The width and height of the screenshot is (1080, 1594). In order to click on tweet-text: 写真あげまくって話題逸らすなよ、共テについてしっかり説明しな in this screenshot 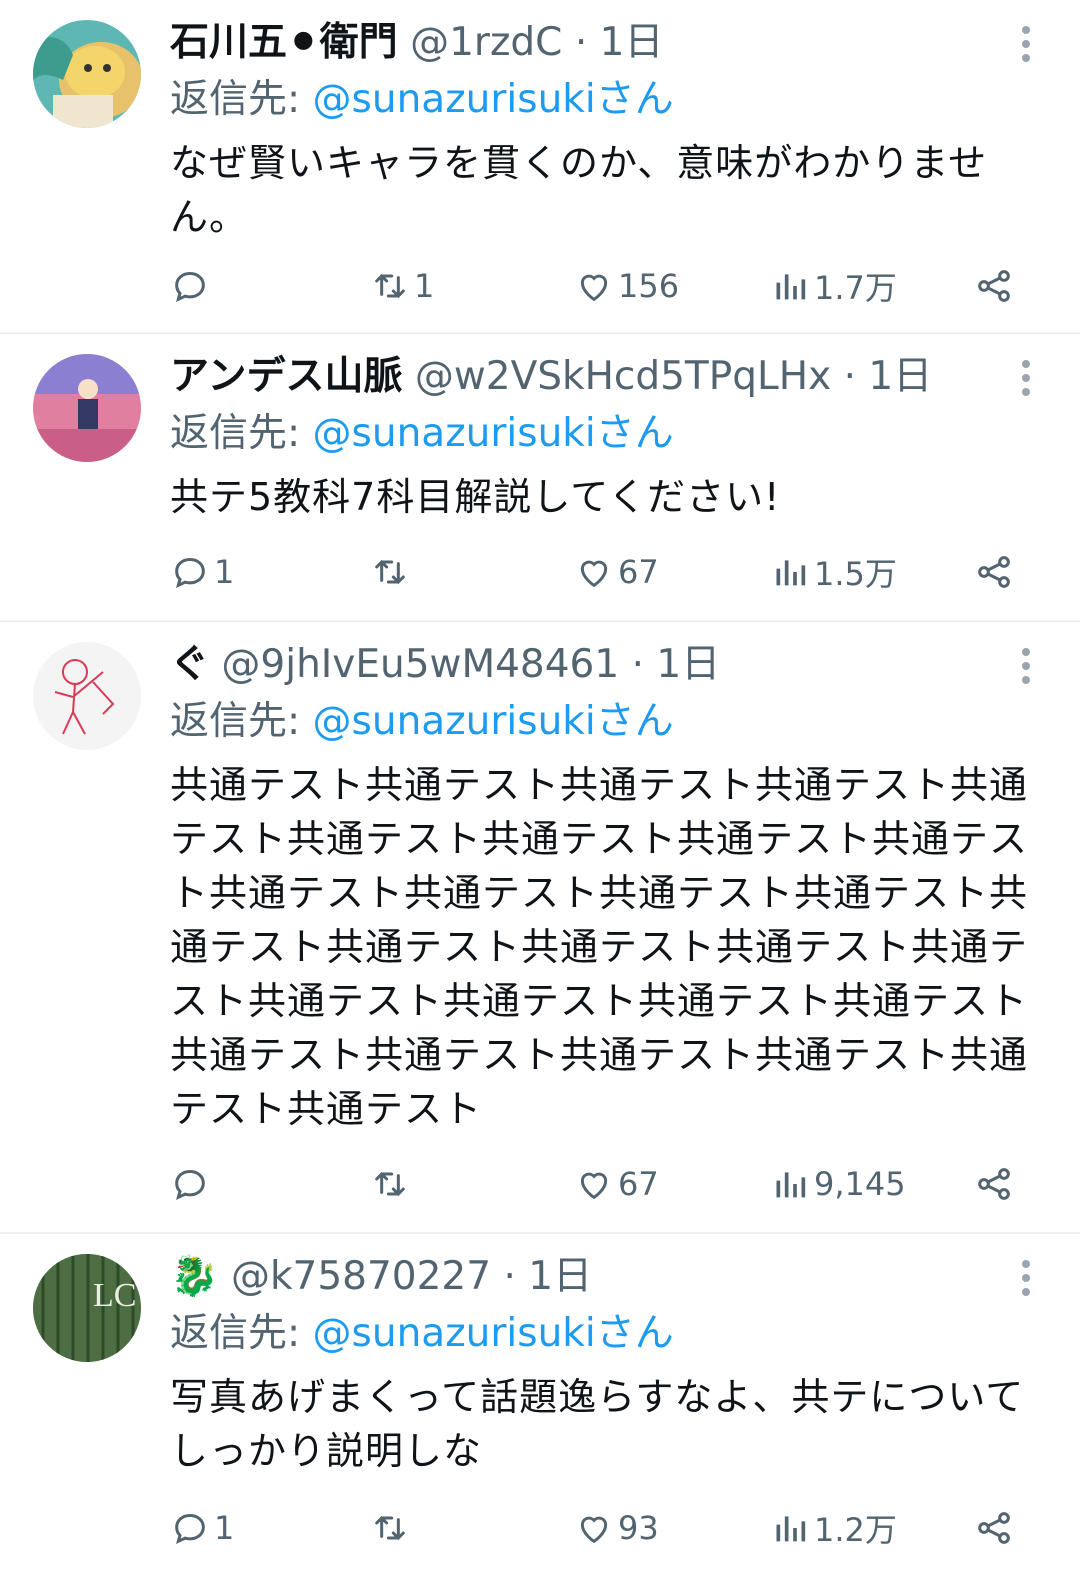, I will do `click(597, 1424)`.